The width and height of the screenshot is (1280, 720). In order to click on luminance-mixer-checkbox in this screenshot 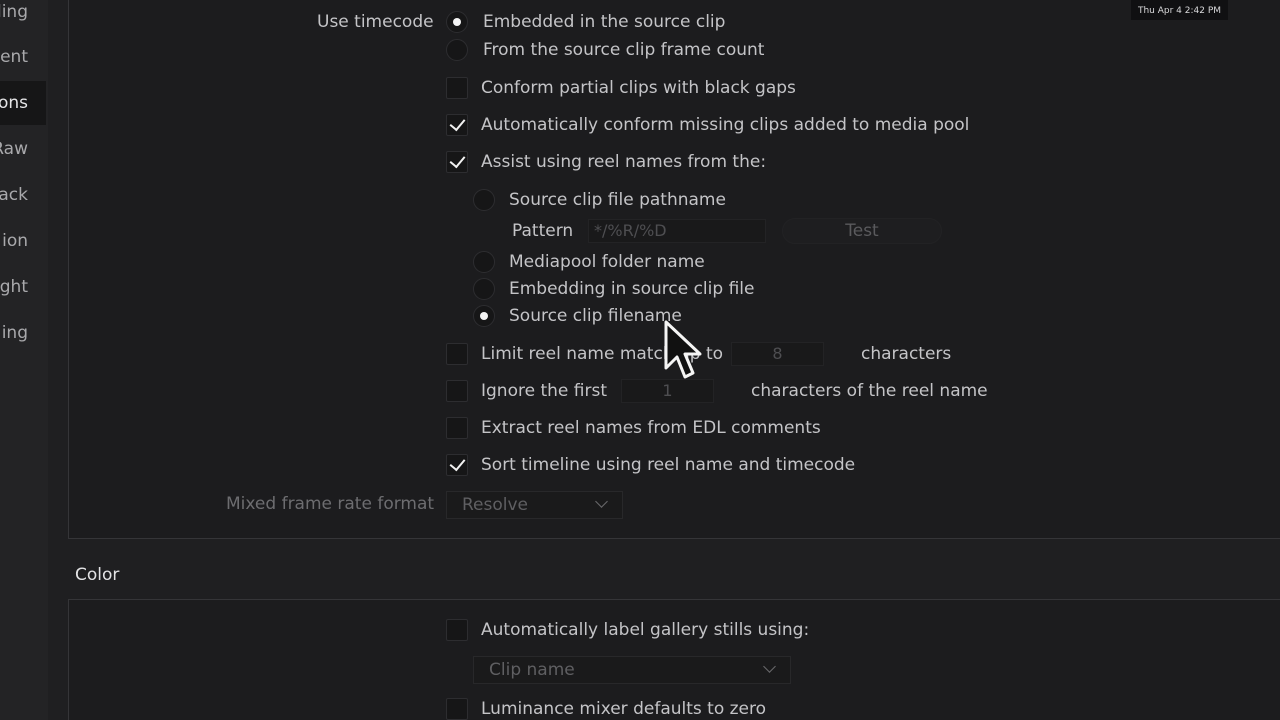, I will do `click(457, 709)`.